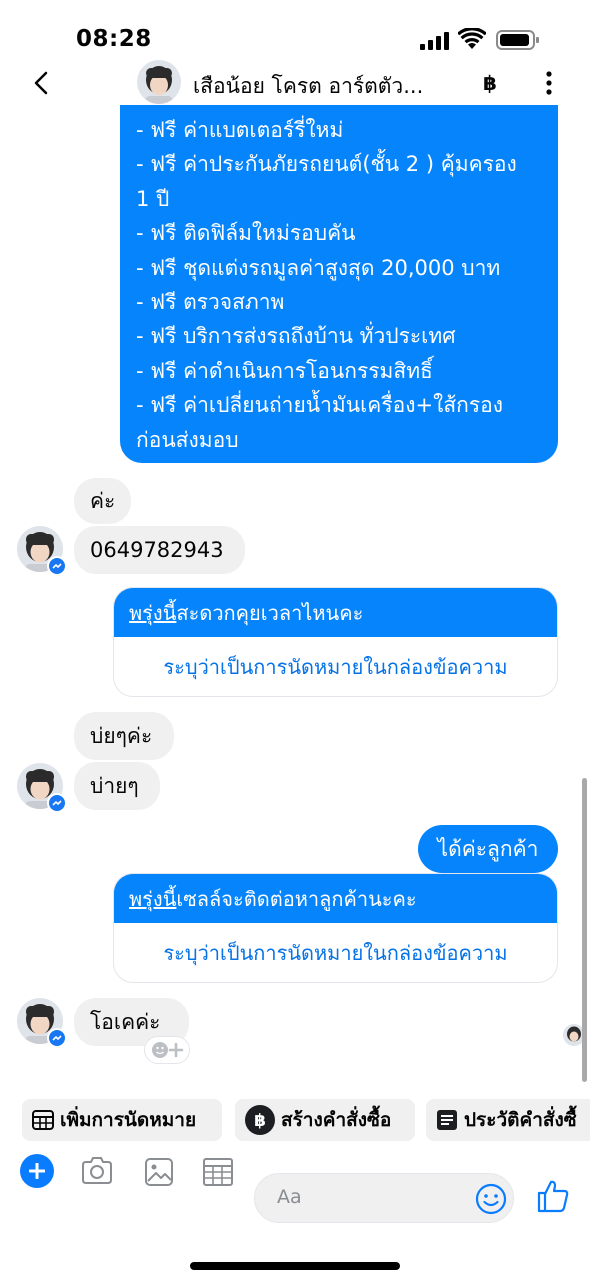  I want to click on chat-header: เสือน้อย โครต อาร์ตตัว... ฿, so click(295, 84).